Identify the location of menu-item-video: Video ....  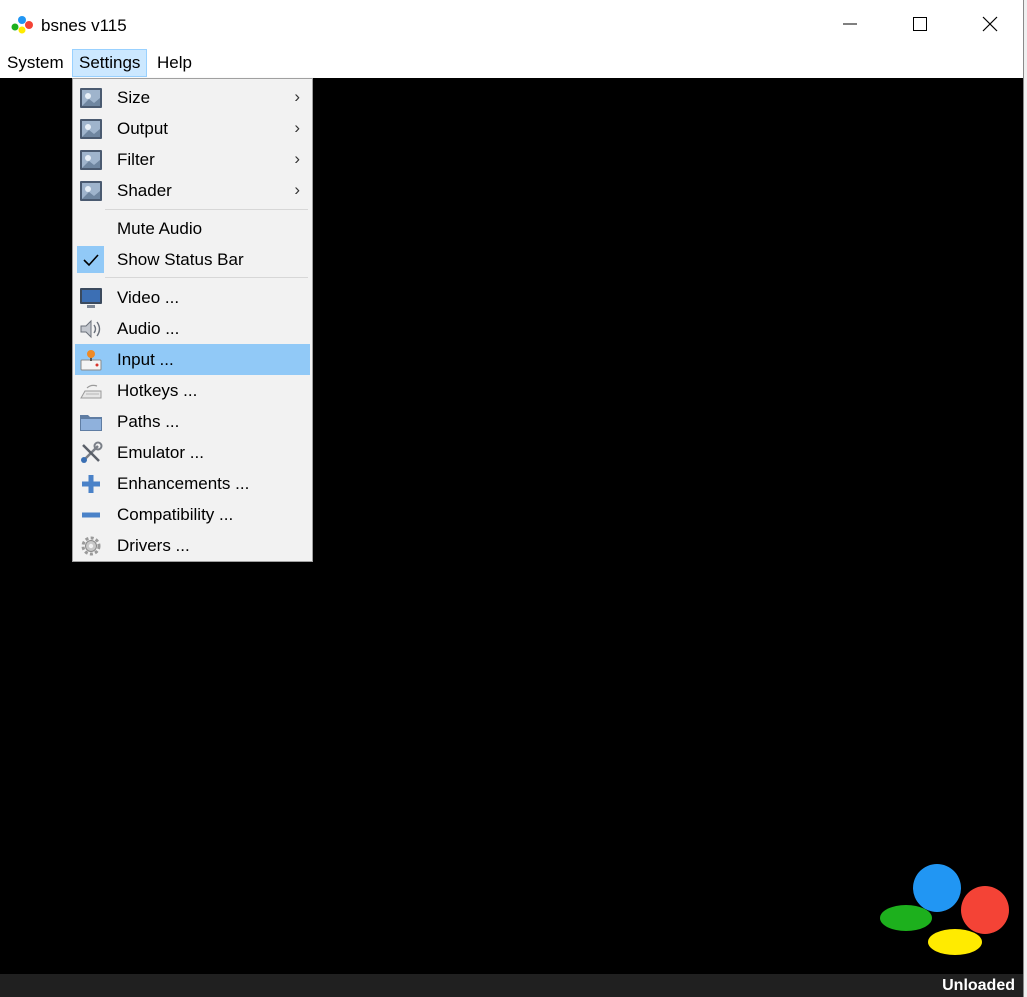
(192, 297).